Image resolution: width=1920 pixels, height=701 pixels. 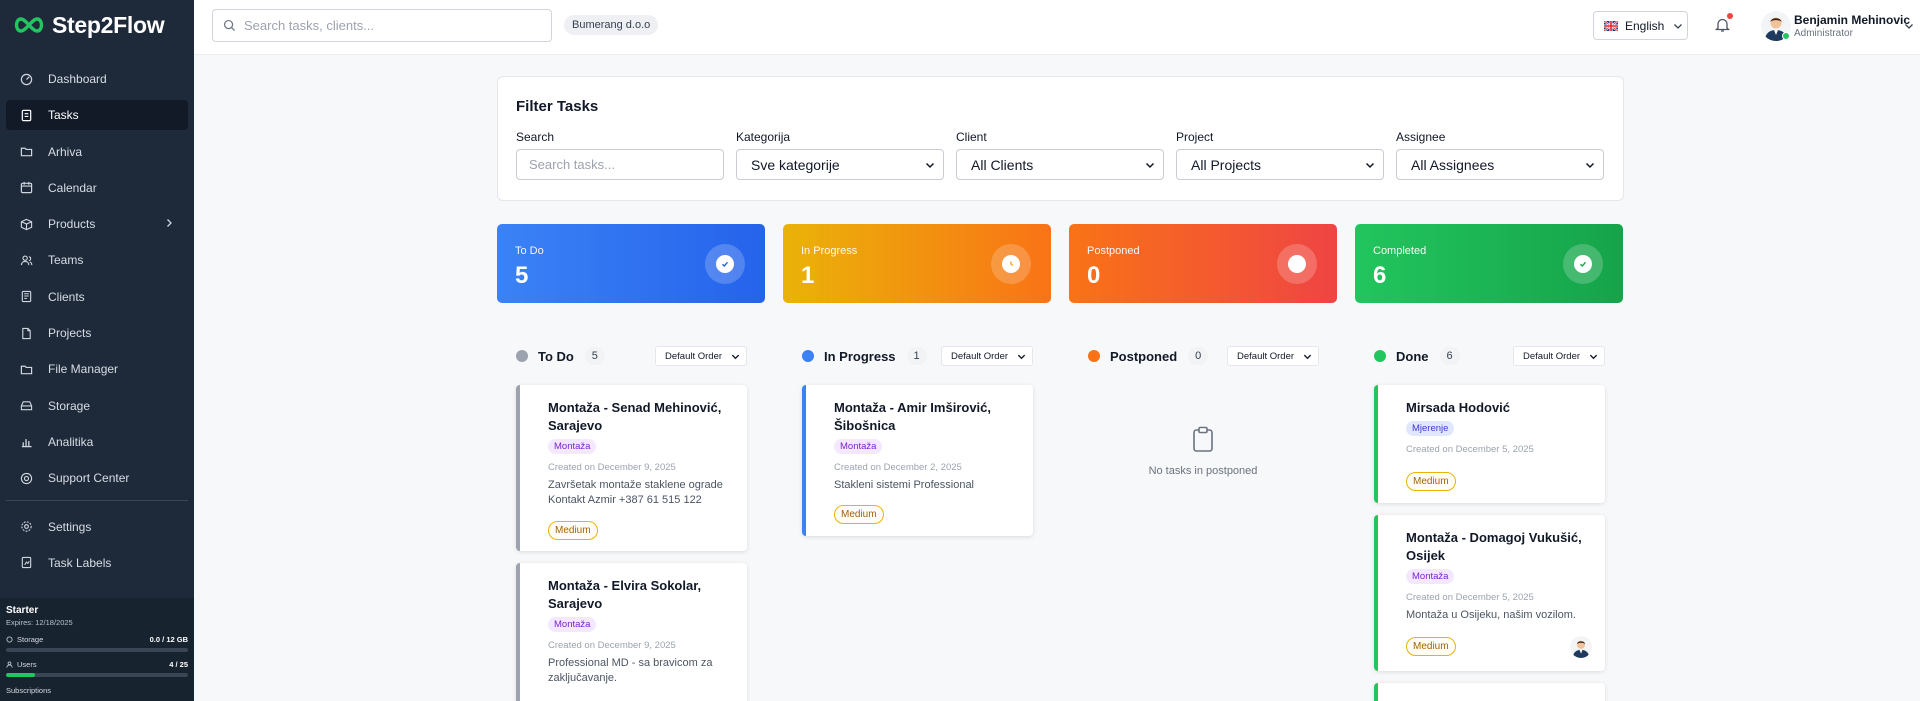 What do you see at coordinates (97, 333) in the screenshot?
I see `sidebar-item-projects: Projects` at bounding box center [97, 333].